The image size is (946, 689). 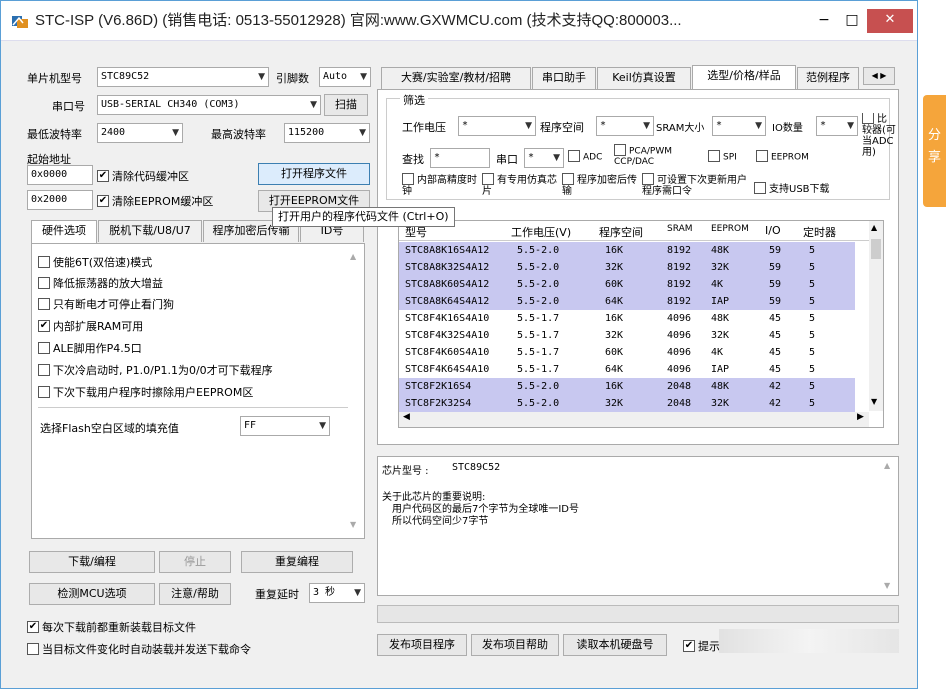 What do you see at coordinates (720, 301) in the screenshot?
I see `table-cell: IAP` at bounding box center [720, 301].